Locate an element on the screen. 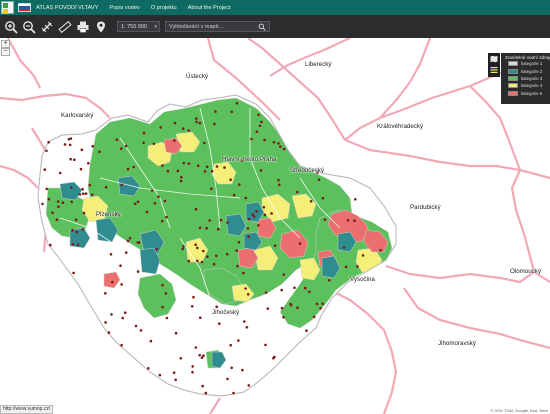  zoom-in-icon is located at coordinates (11, 27).